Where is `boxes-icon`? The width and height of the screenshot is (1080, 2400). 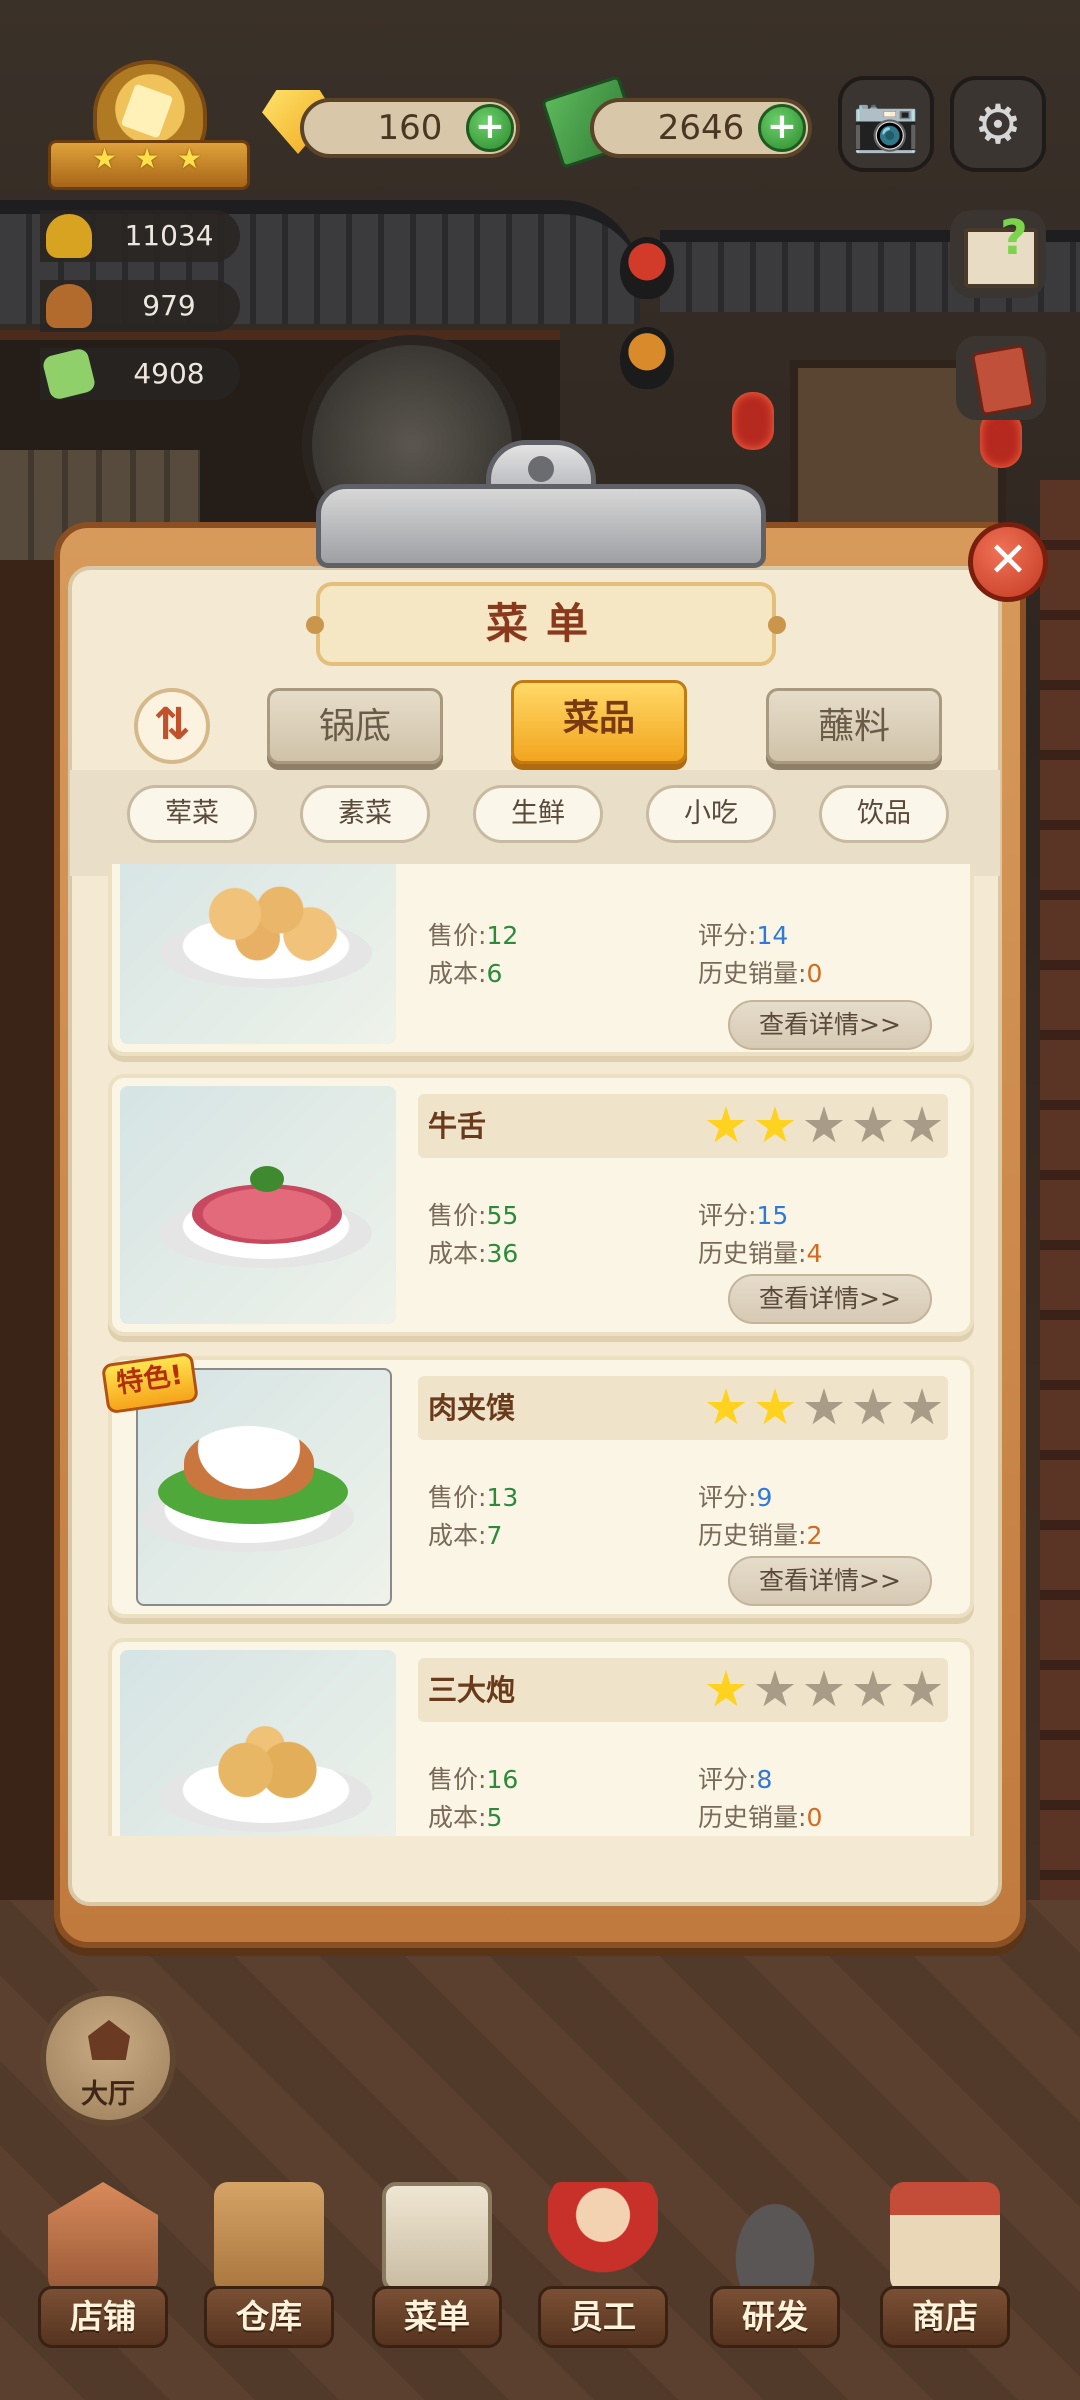 boxes-icon is located at coordinates (269, 2237).